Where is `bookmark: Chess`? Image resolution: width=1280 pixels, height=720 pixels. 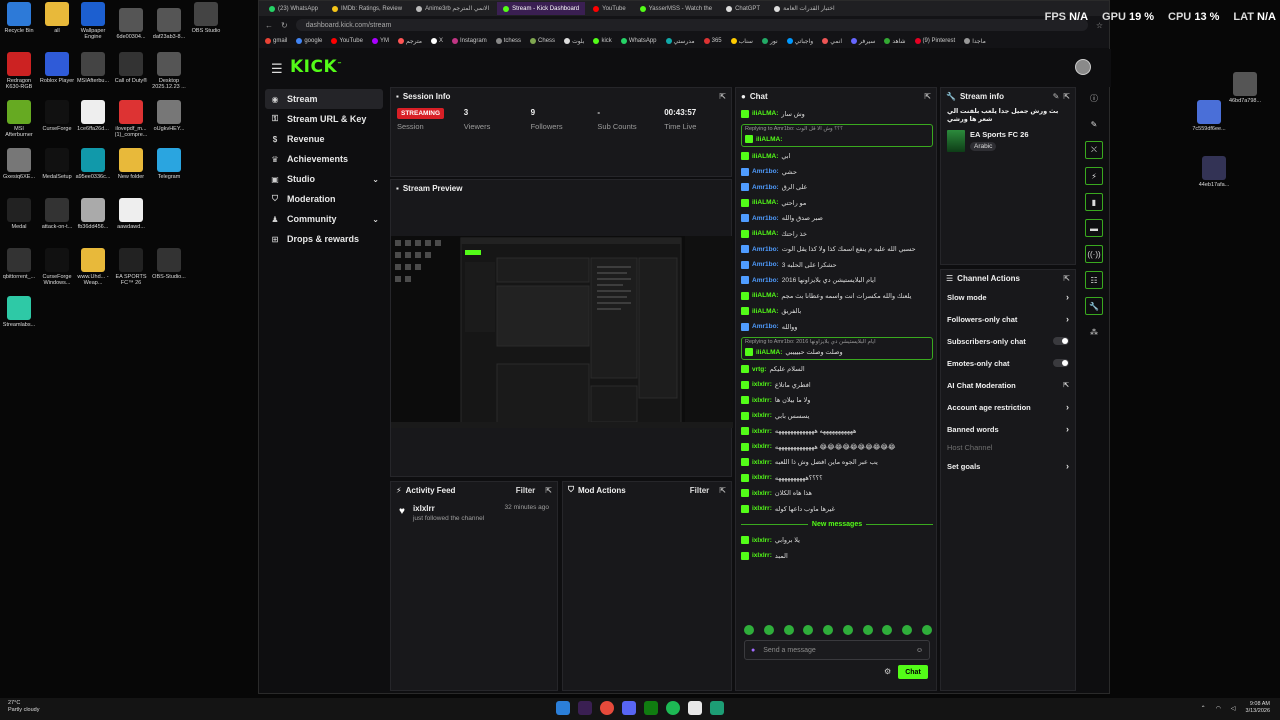
bookmark: Chess is located at coordinates (542, 41).